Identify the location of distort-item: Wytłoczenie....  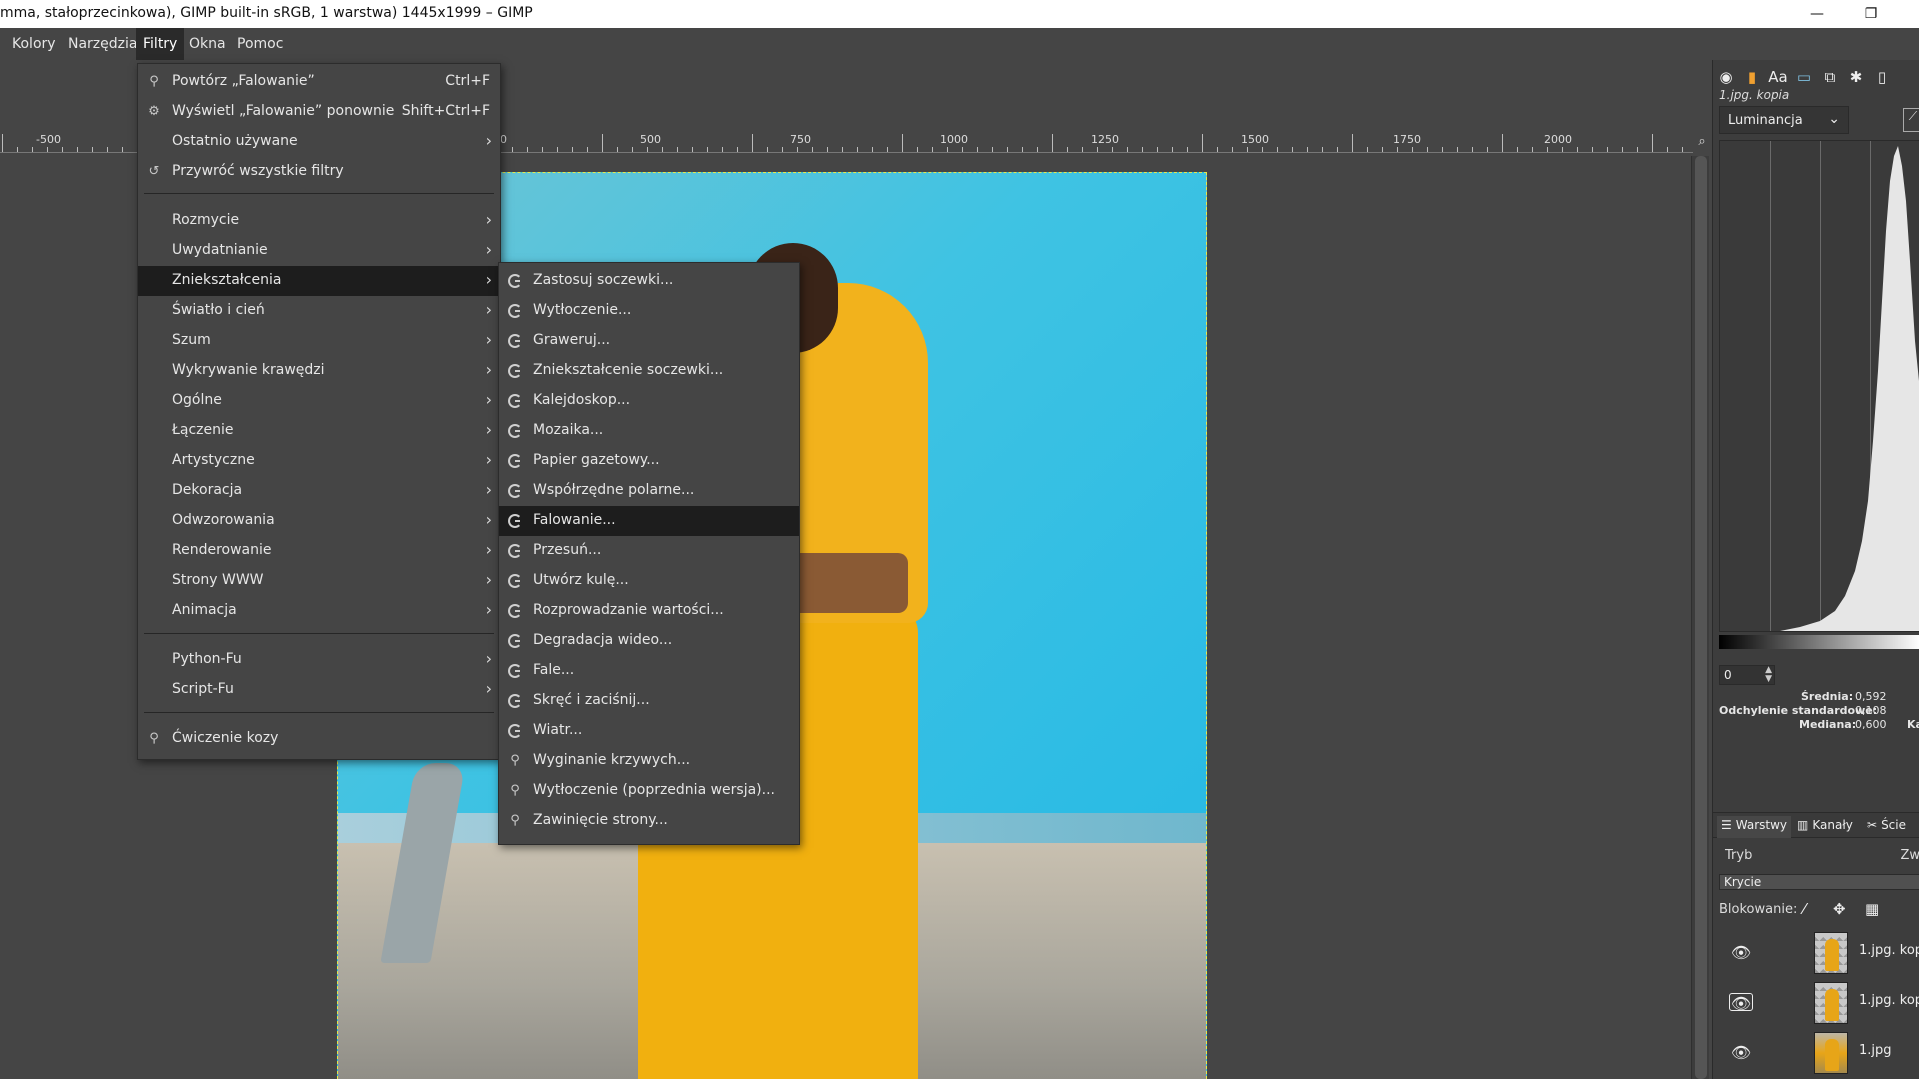
(649, 311).